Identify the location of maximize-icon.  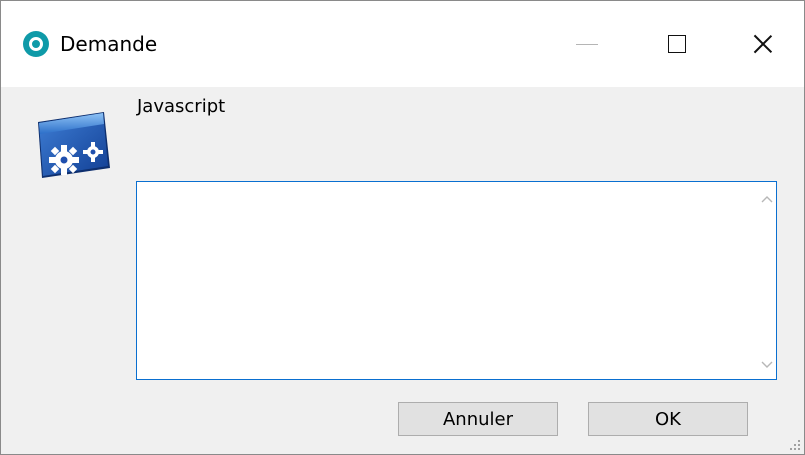
(677, 44).